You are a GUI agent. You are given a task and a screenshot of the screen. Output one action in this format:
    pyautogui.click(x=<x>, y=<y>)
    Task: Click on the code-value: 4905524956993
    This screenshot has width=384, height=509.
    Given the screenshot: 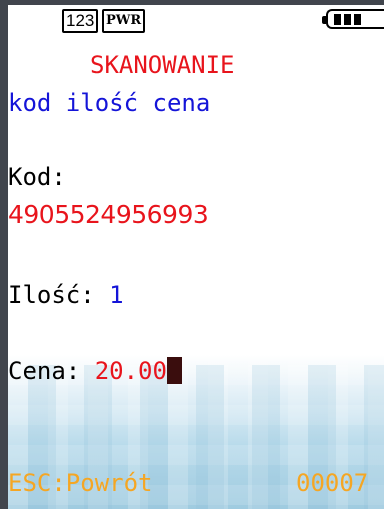 What is the action you would take?
    pyautogui.click(x=108, y=214)
    